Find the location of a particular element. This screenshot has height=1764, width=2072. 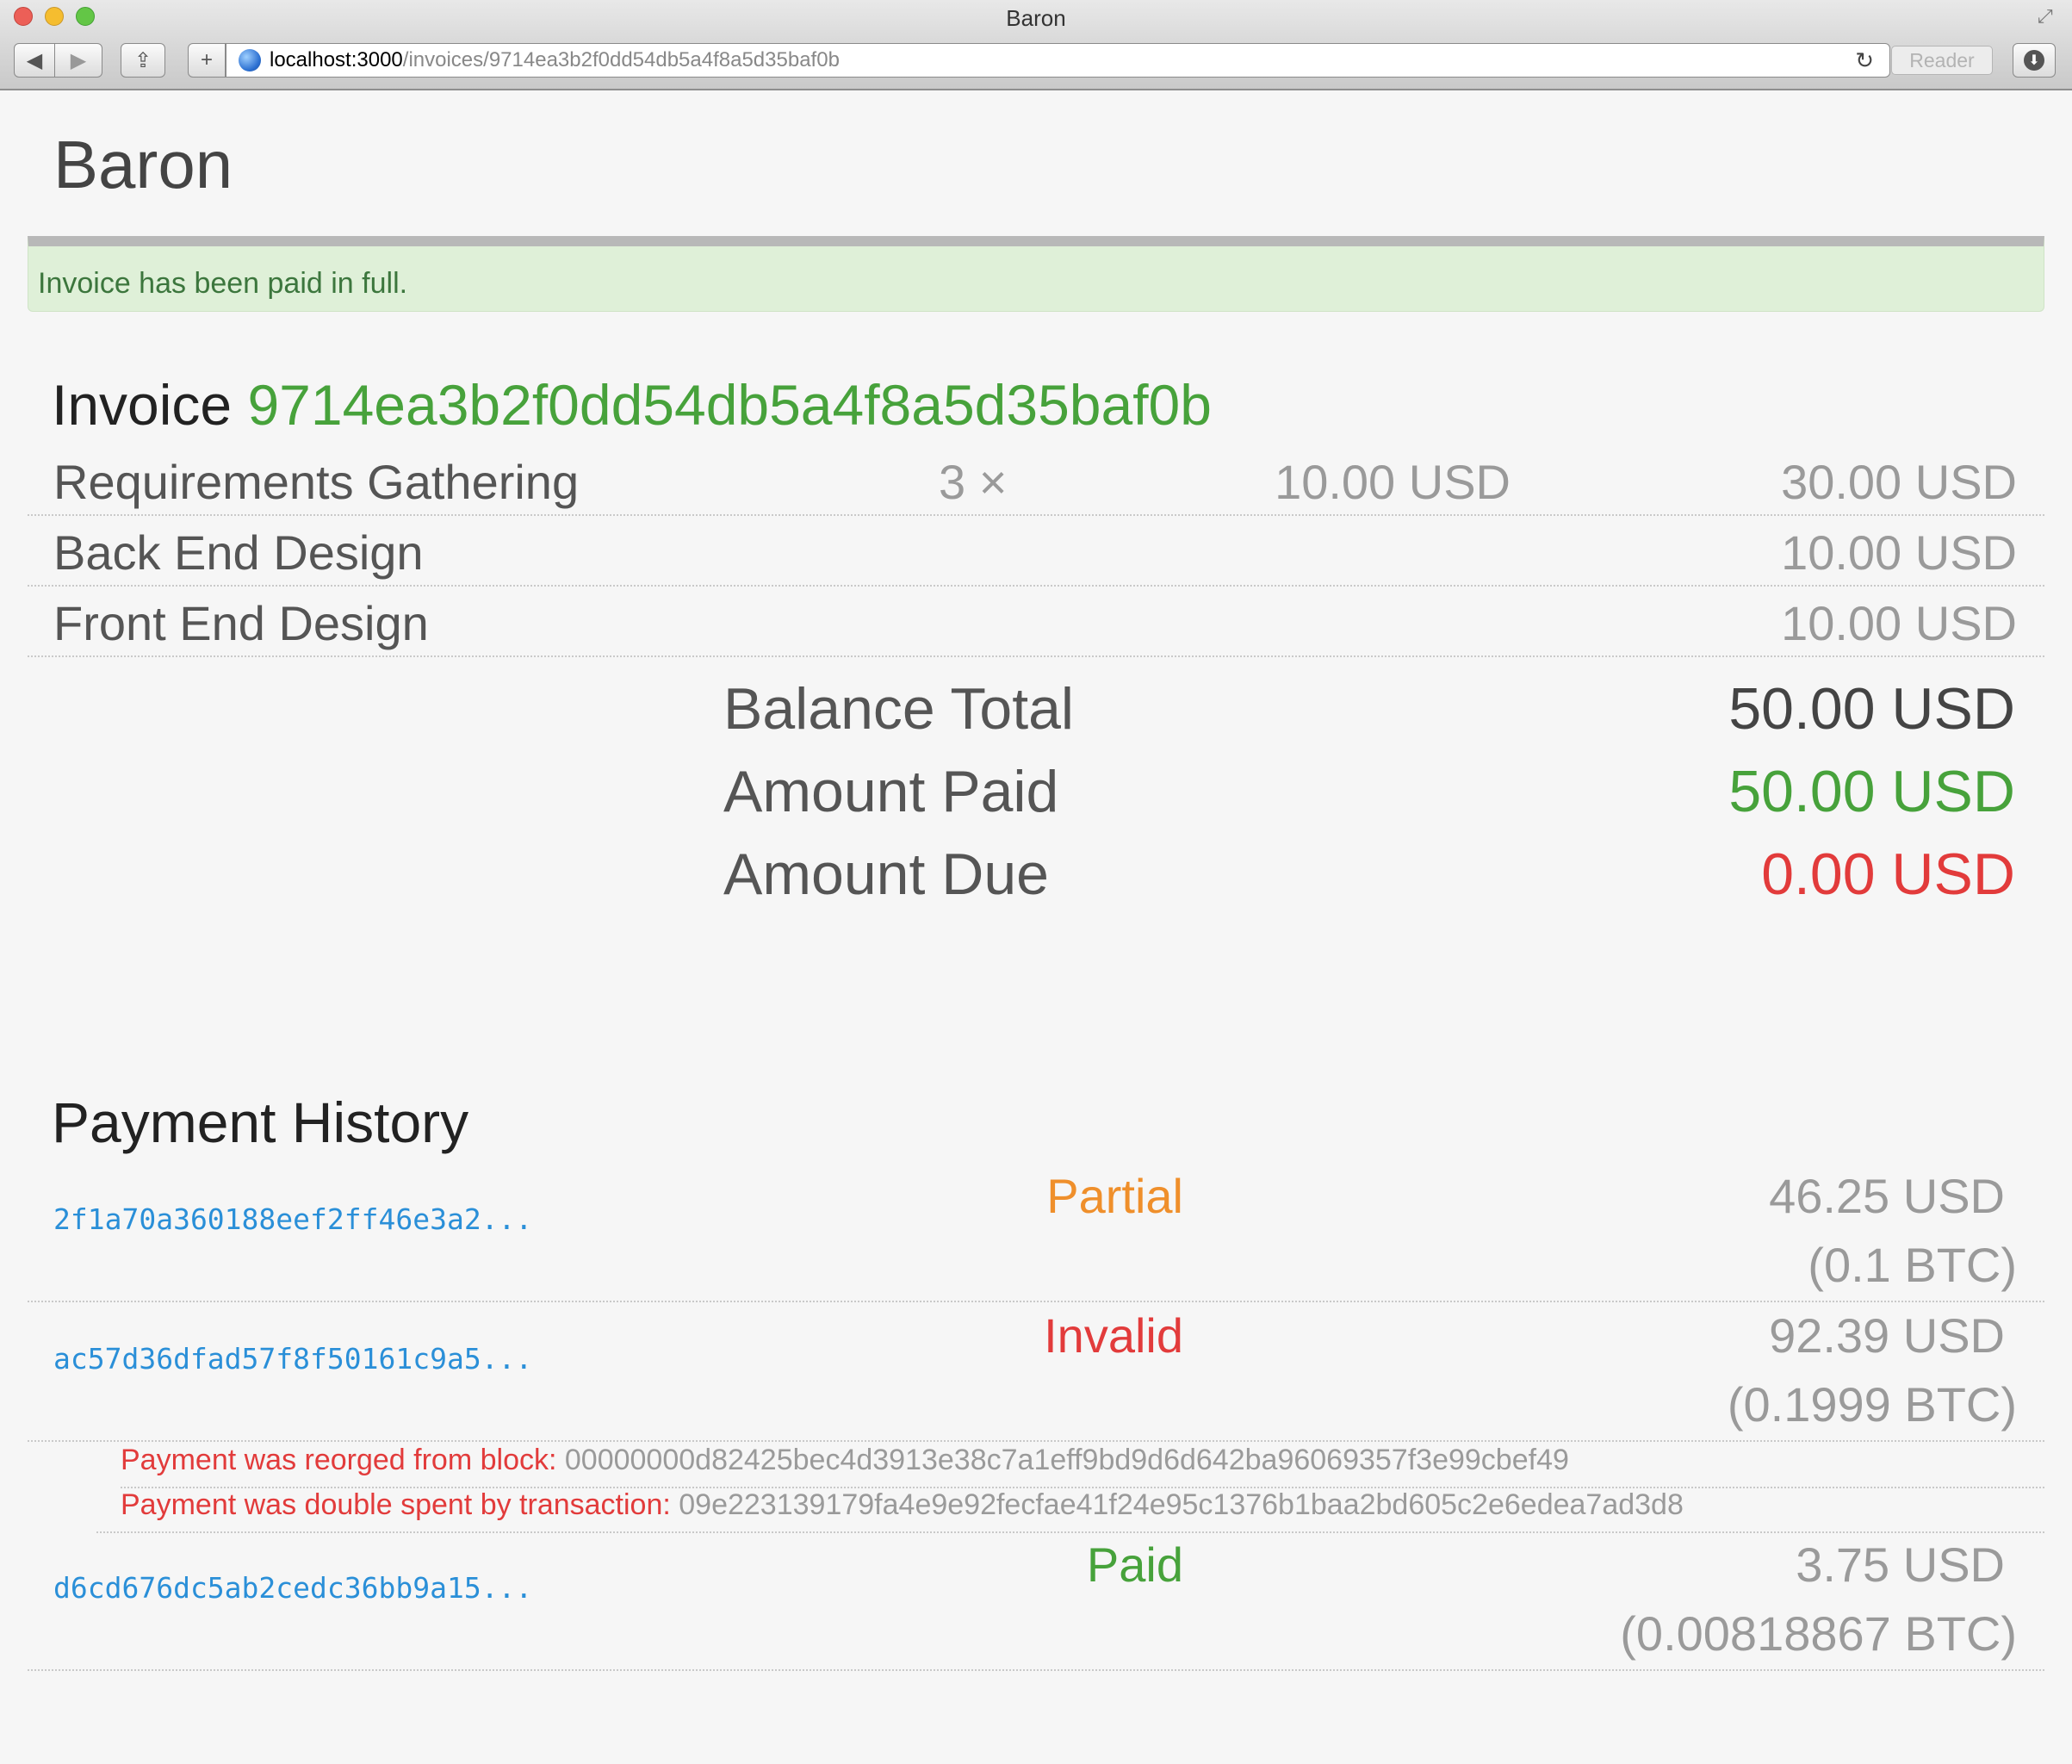

alert-text: Invoice has been paid in full. is located at coordinates (223, 283).